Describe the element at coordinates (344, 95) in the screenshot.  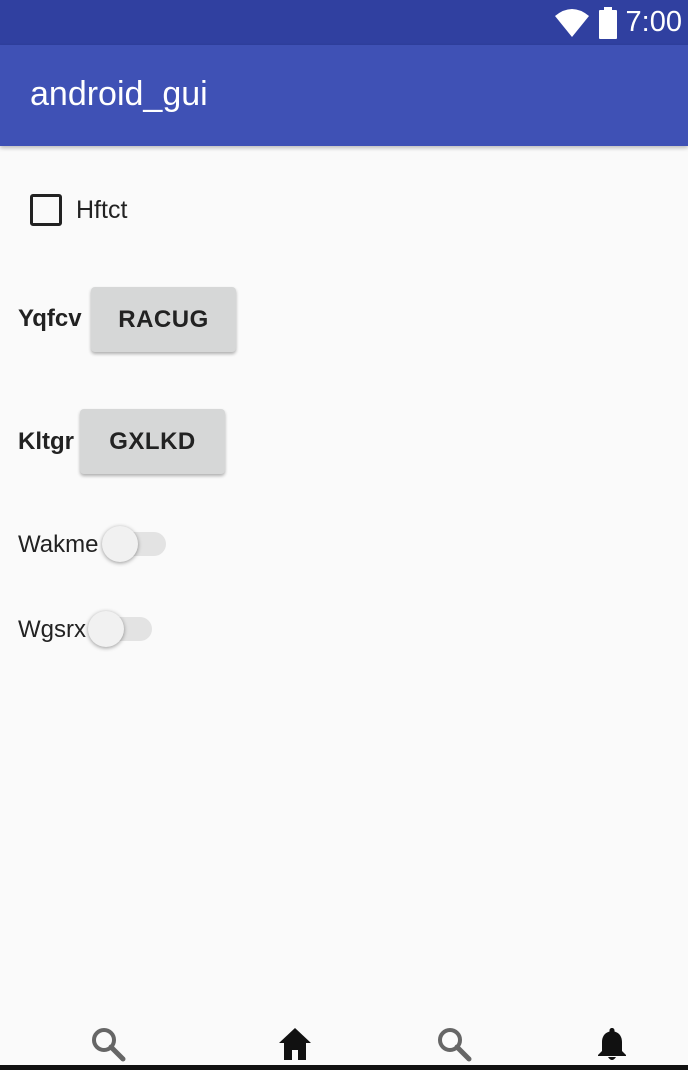
I see `app-bar: android_gui` at that location.